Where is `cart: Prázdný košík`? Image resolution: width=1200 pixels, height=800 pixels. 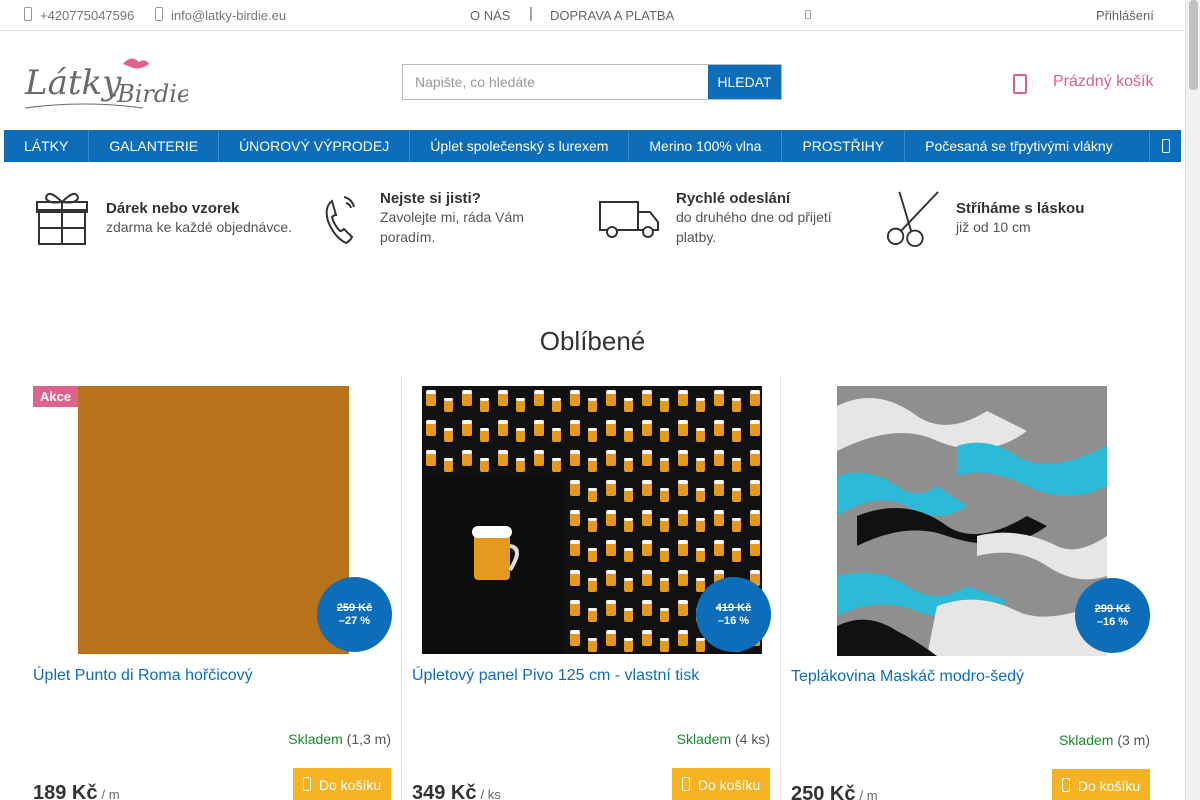
cart: Prázdný košík is located at coordinates (1083, 83).